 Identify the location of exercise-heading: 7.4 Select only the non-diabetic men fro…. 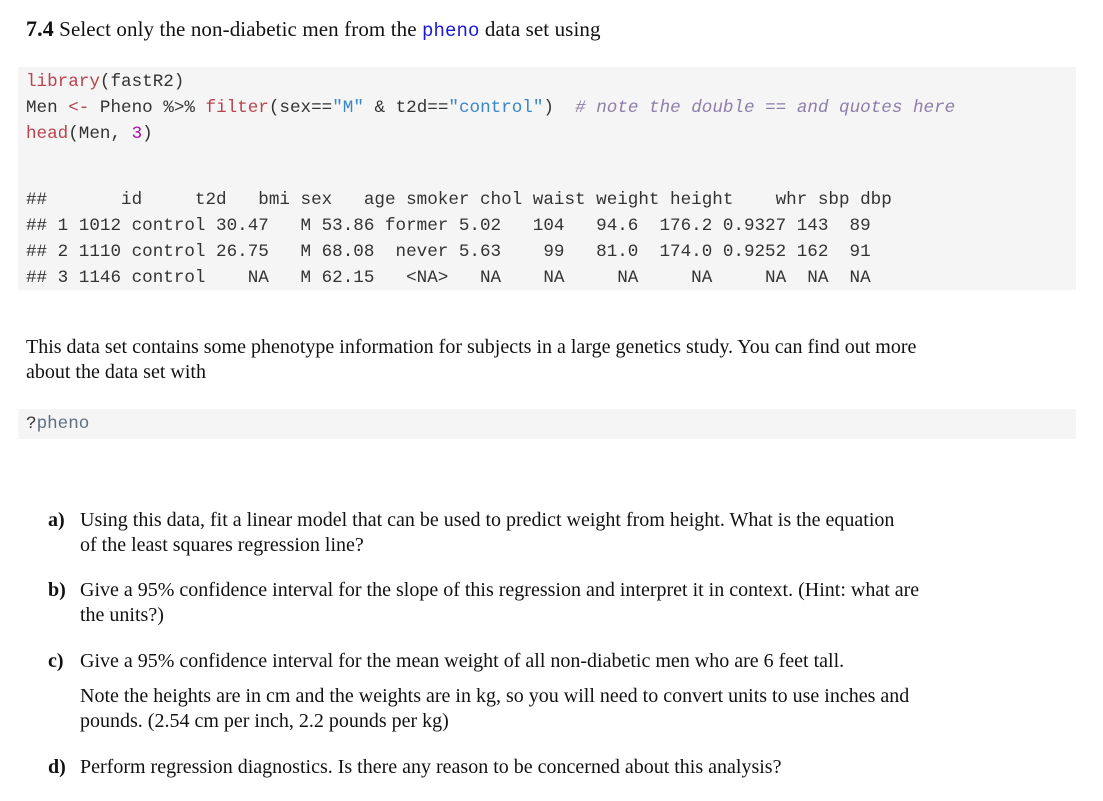
(313, 30).